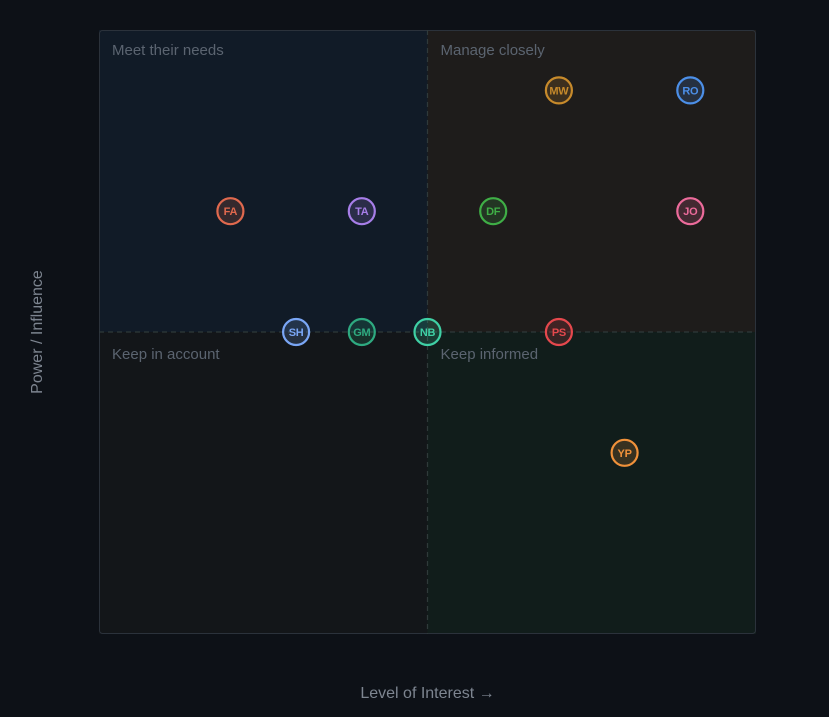  I want to click on stakeholder-marker-initials: FA, so click(231, 212).